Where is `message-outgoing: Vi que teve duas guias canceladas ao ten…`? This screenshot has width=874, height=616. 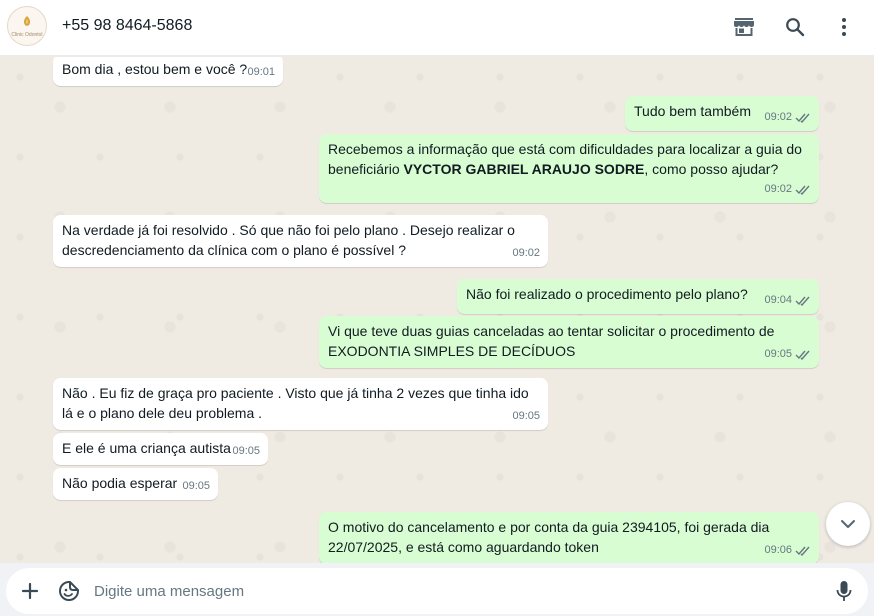
message-outgoing: Vi que teve duas guias canceladas ao ten… is located at coordinates (569, 342).